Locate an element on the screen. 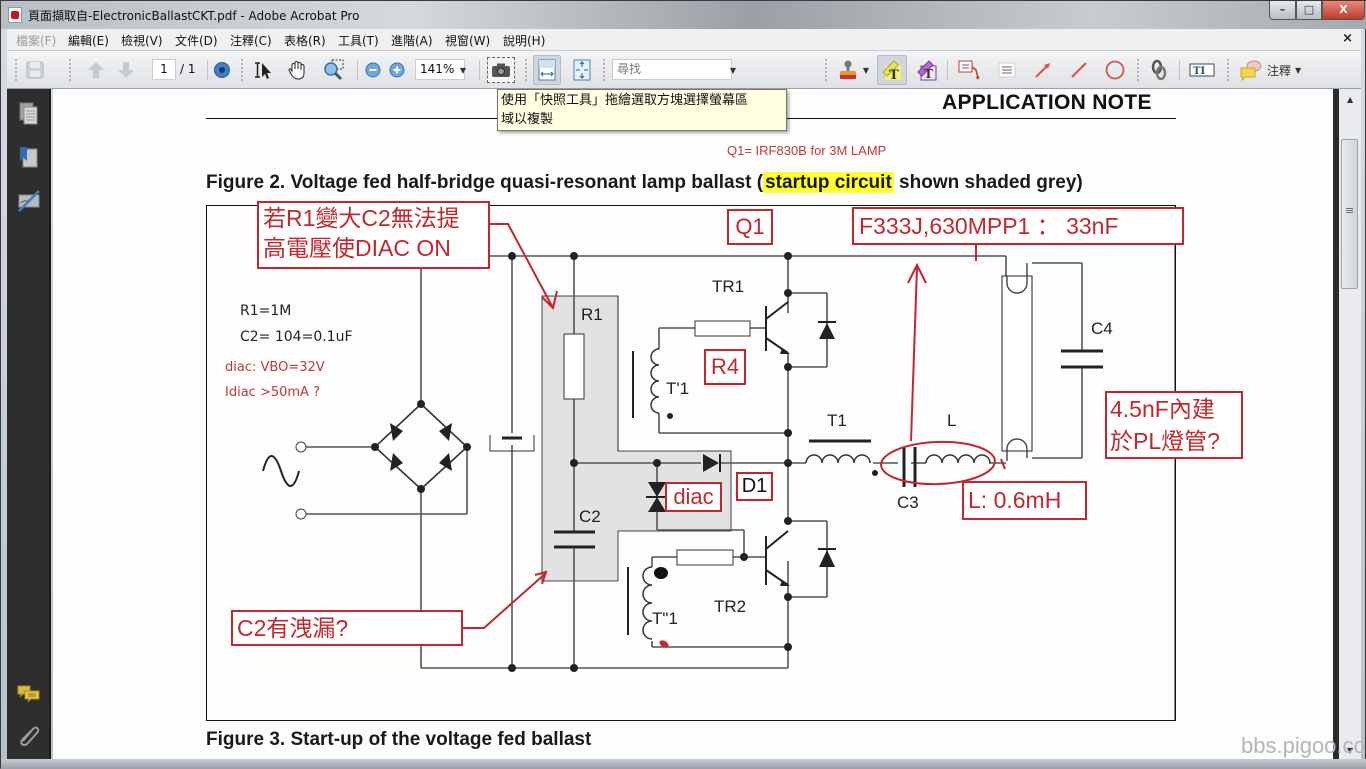 The image size is (1366, 769). menu-help: 說明(H) is located at coordinates (524, 40).